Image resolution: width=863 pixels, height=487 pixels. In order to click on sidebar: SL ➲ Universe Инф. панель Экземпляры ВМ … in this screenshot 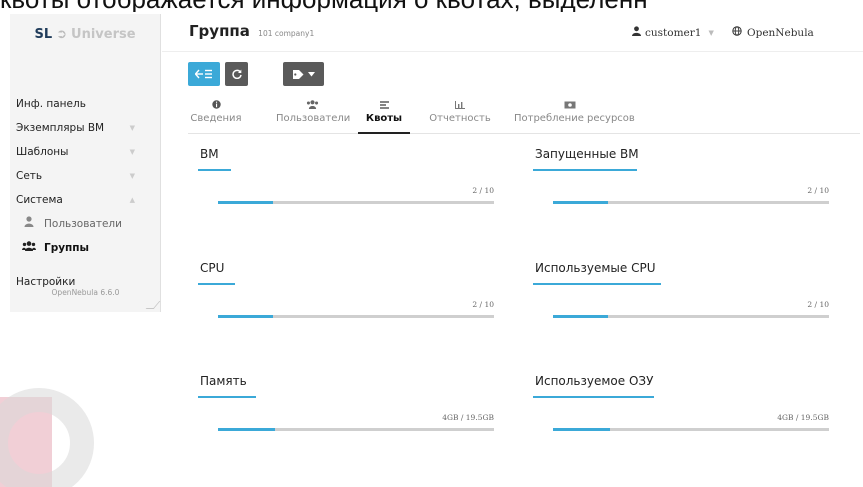, I will do `click(85, 163)`.